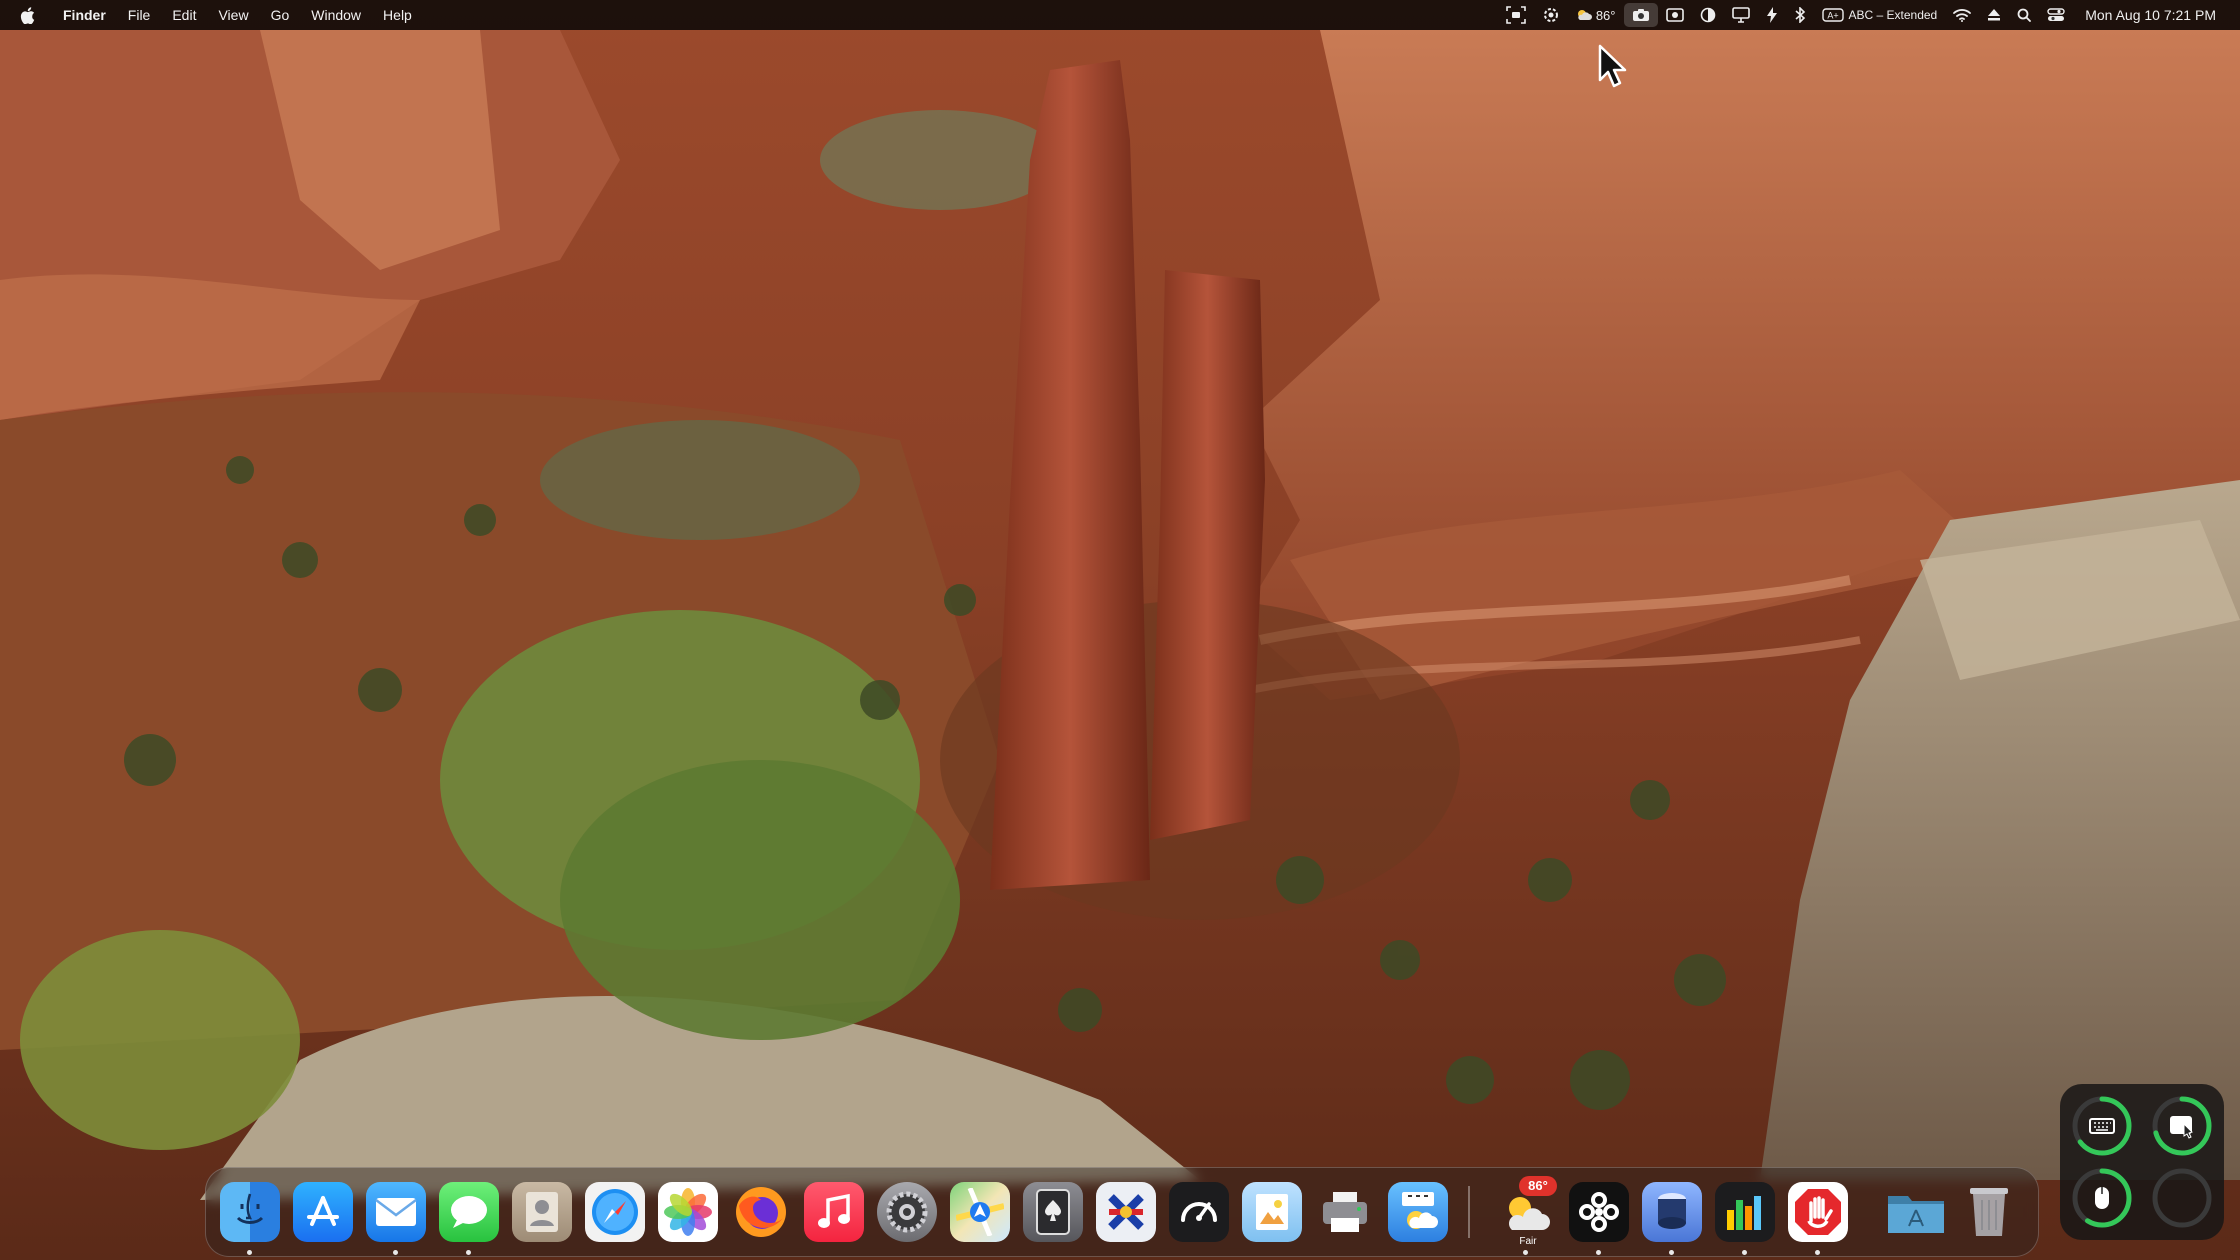  Describe the element at coordinates (2142, 1162) in the screenshot. I see `device-battery-widget` at that location.